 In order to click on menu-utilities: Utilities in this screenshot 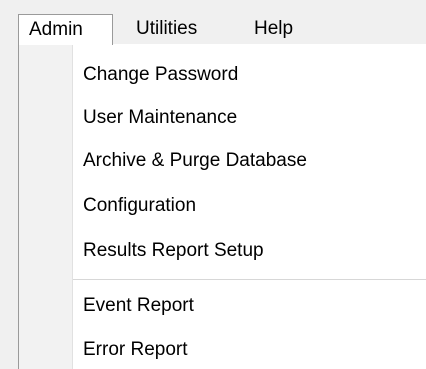, I will do `click(166, 29)`.